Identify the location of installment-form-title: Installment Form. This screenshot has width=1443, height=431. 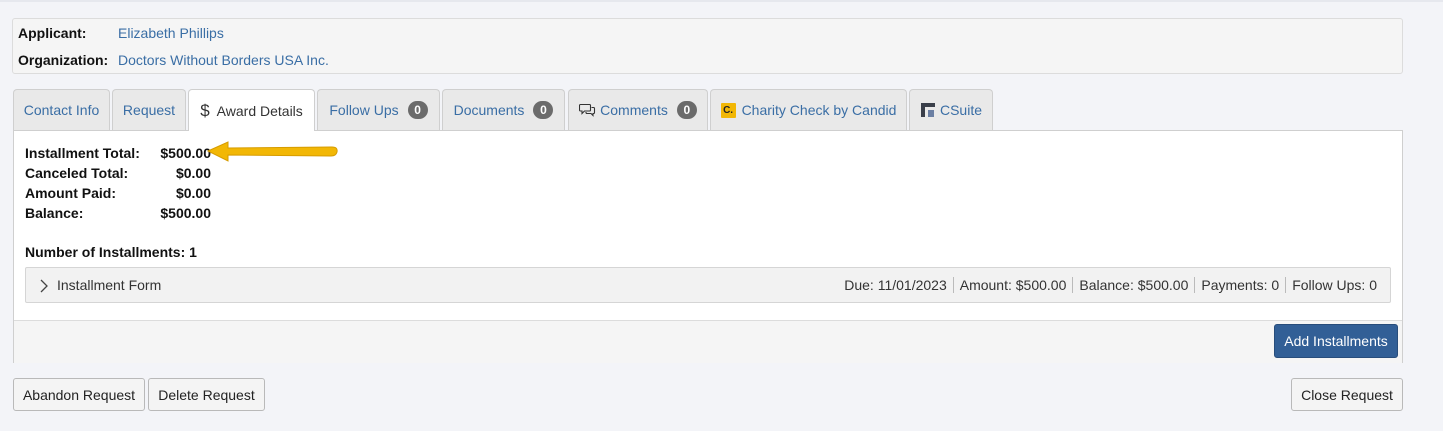
(109, 285).